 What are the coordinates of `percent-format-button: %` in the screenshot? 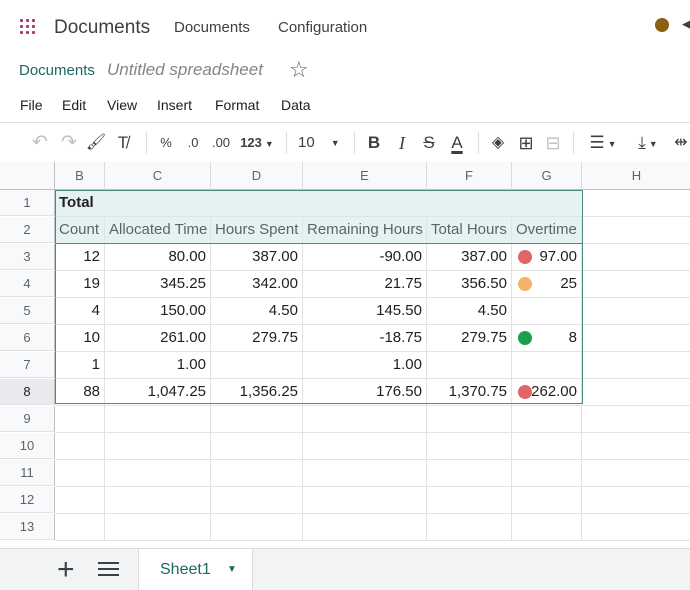 It's located at (166, 143).